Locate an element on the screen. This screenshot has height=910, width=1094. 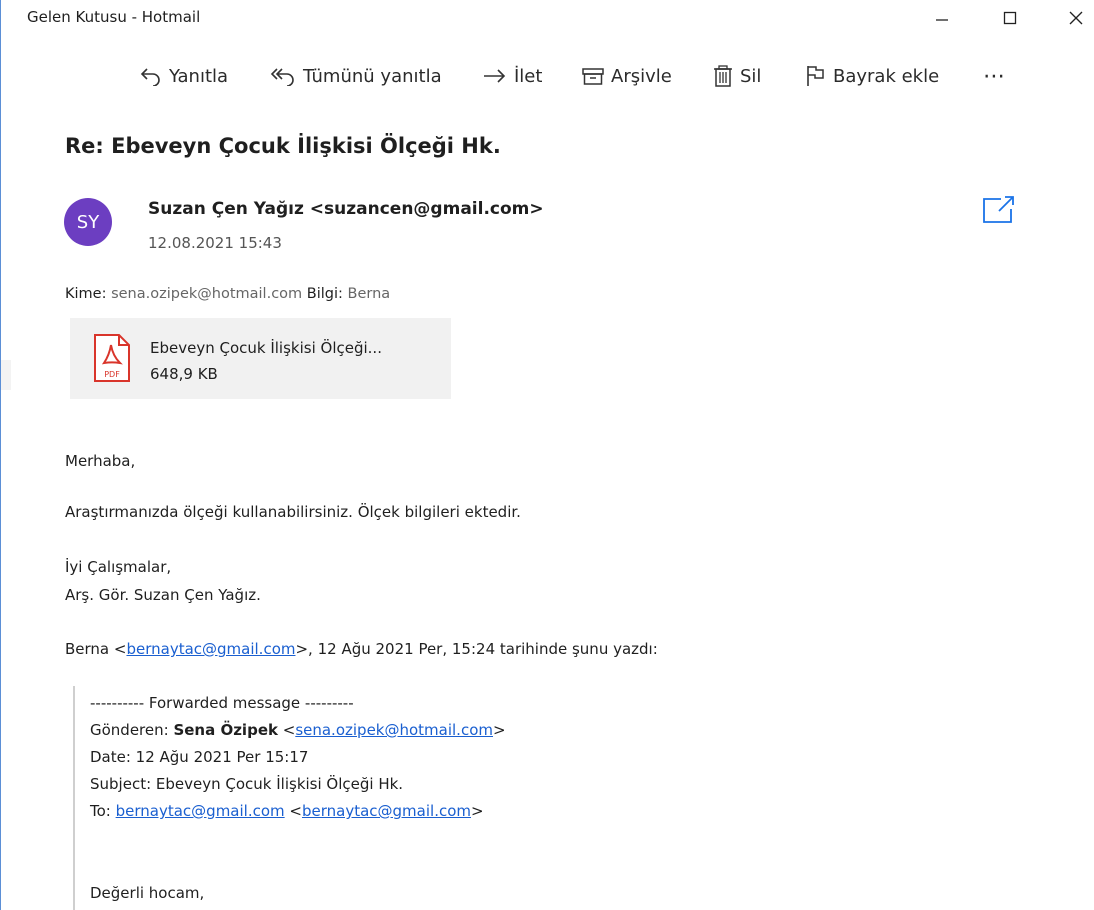
forwarded-from-email-link: sena.ozipek@hotmail.com is located at coordinates (394, 730).